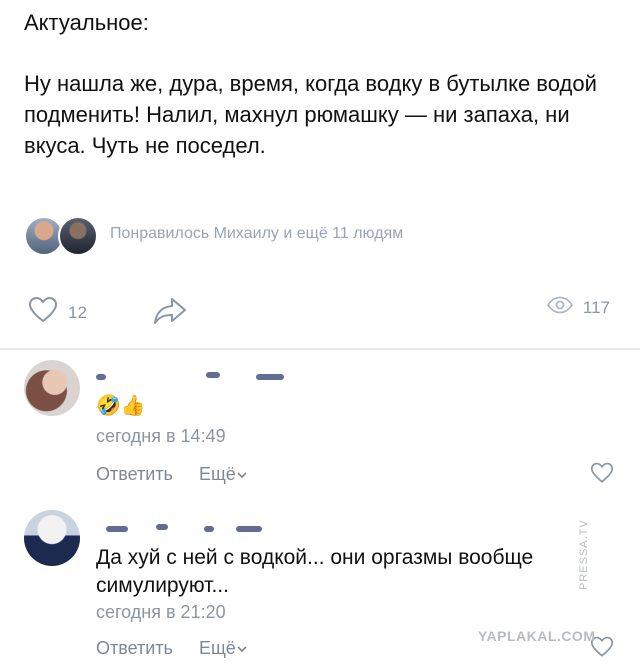  I want to click on share-button, so click(170, 313).